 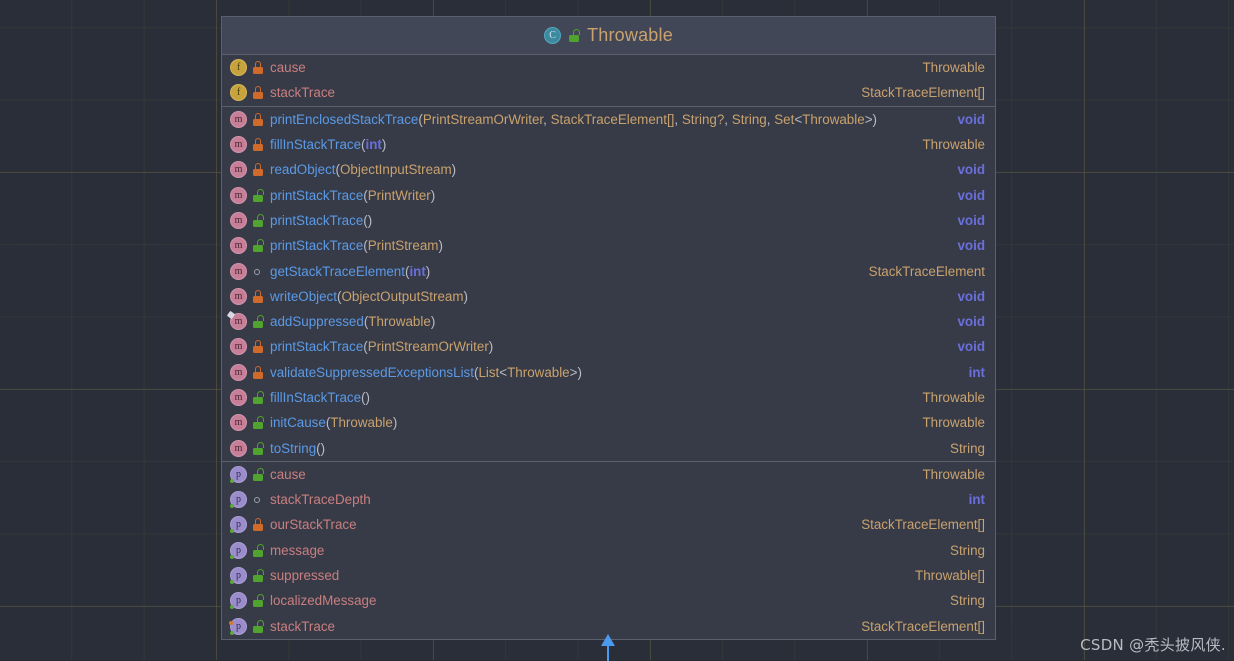 What do you see at coordinates (288, 474) in the screenshot?
I see `member-signature: cause` at bounding box center [288, 474].